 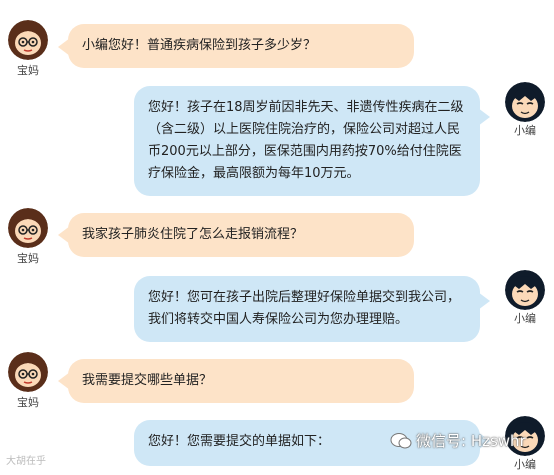 I want to click on message-bubble: 我家孩子肺炎住院了怎么走报销流程？, so click(x=241, y=235).